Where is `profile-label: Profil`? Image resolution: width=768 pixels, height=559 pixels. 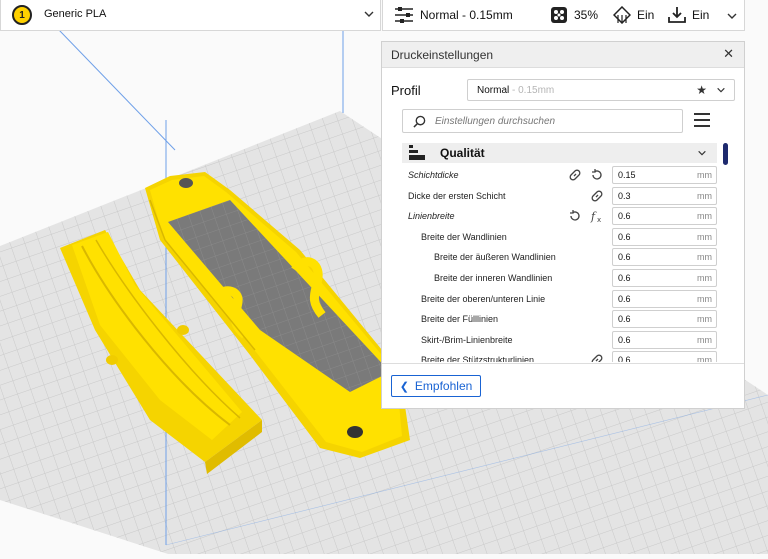
profile-label: Profil is located at coordinates (406, 90).